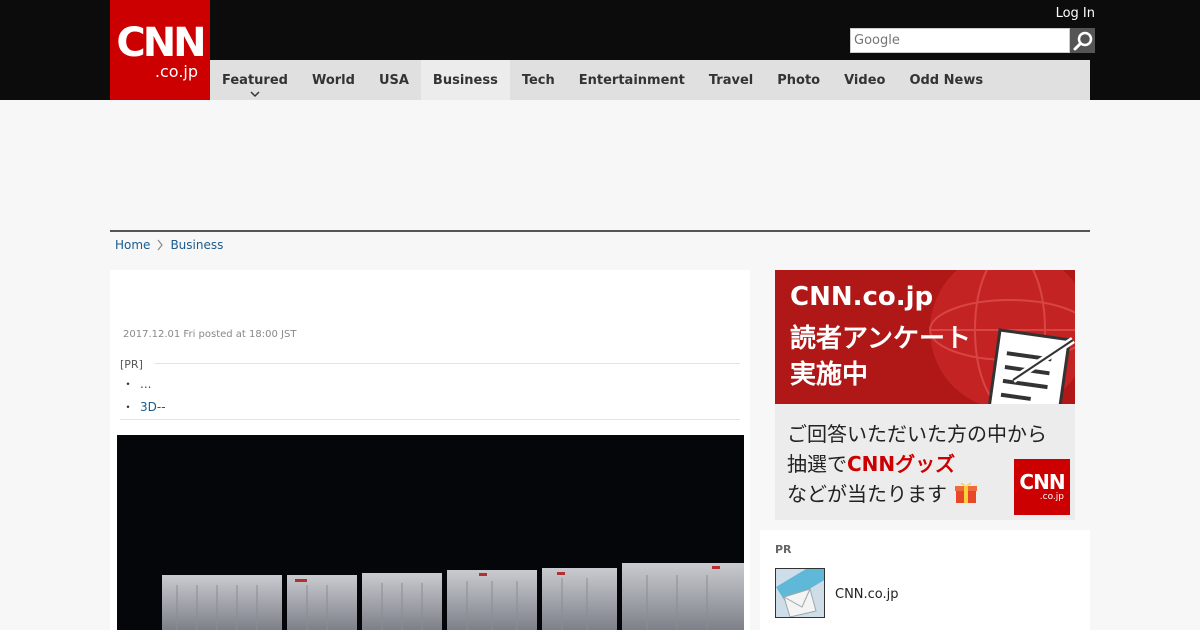 The image size is (1200, 630). I want to click on login-link: Log In, so click(1075, 13).